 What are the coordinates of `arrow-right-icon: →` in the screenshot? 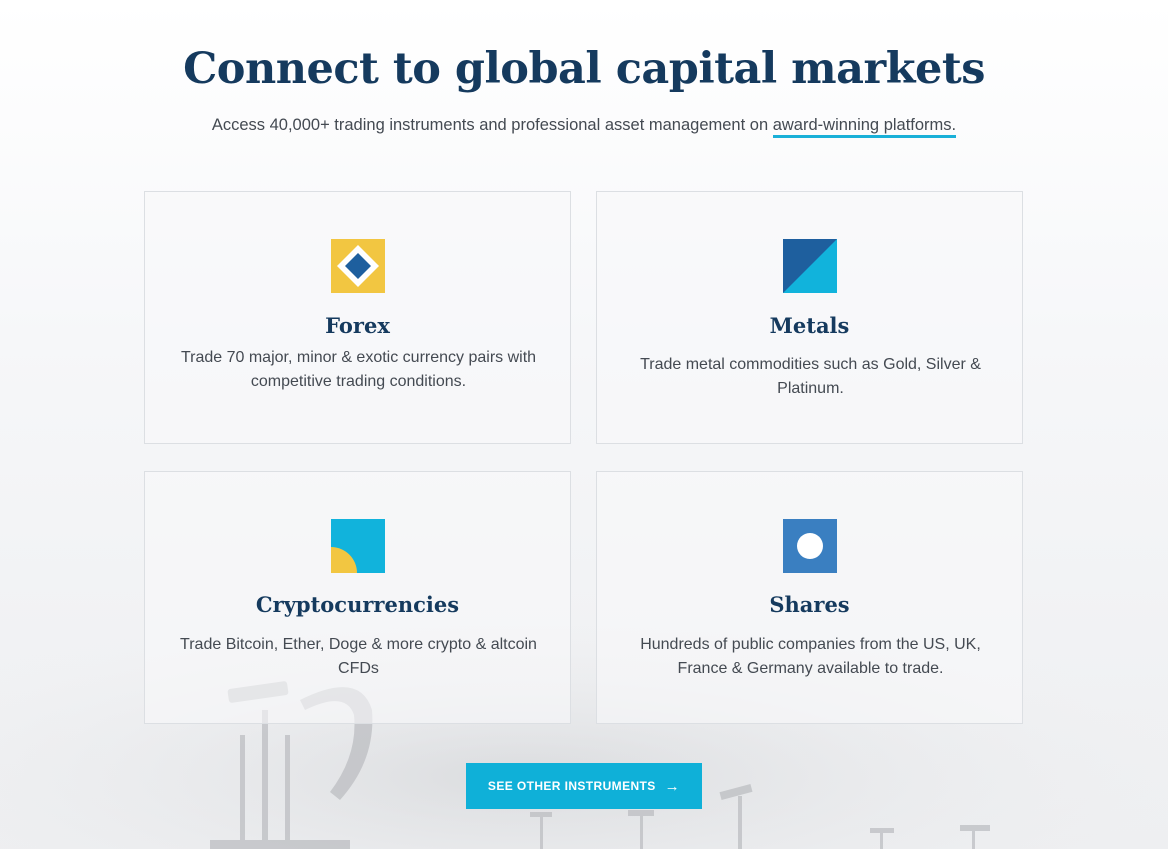 It's located at (672, 786).